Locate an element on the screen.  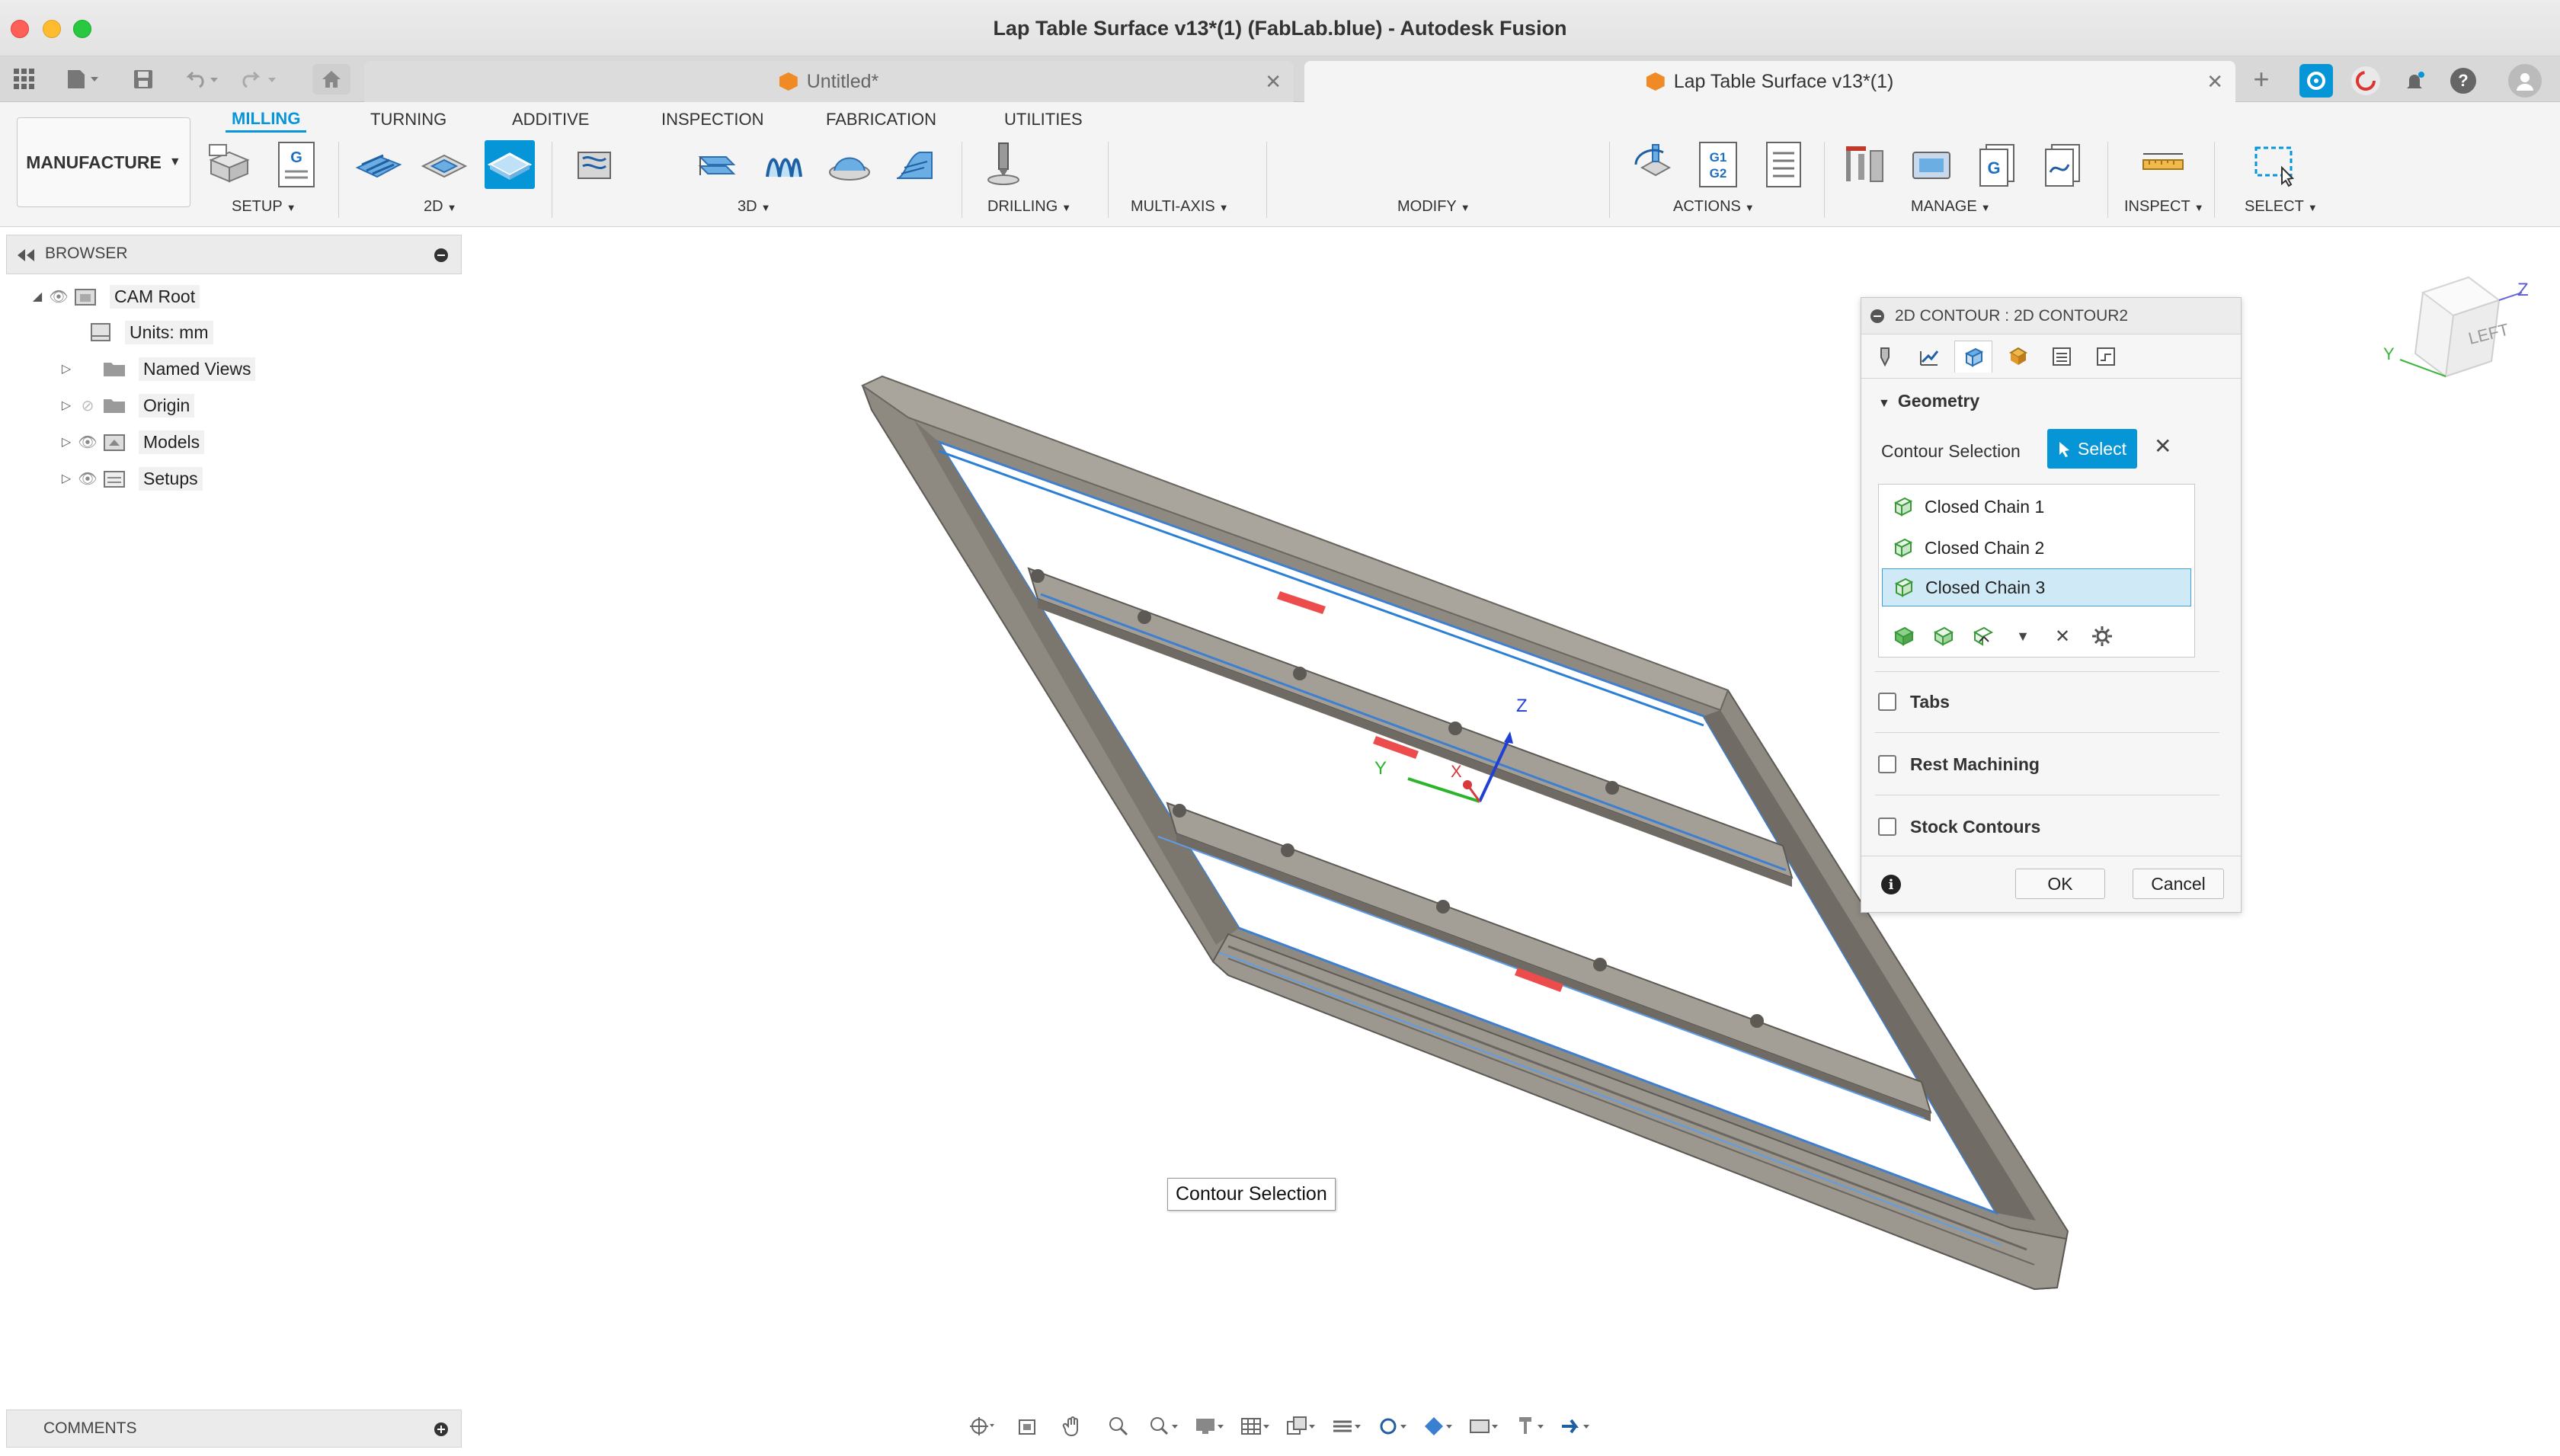
rotate-view-icon is located at coordinates (1393, 1426).